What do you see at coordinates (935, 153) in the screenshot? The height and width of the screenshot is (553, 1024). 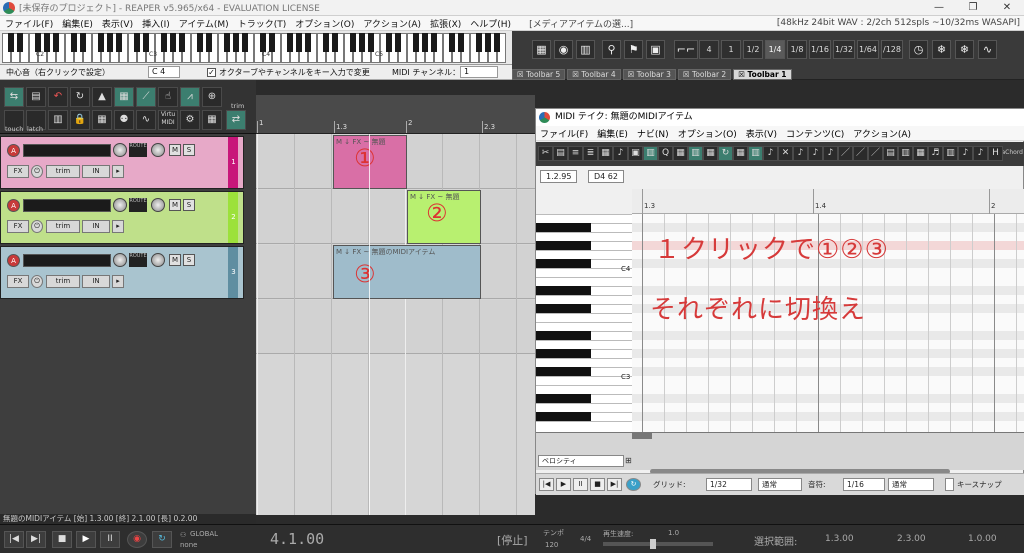 I see `midi-tool-icon: ♬` at bounding box center [935, 153].